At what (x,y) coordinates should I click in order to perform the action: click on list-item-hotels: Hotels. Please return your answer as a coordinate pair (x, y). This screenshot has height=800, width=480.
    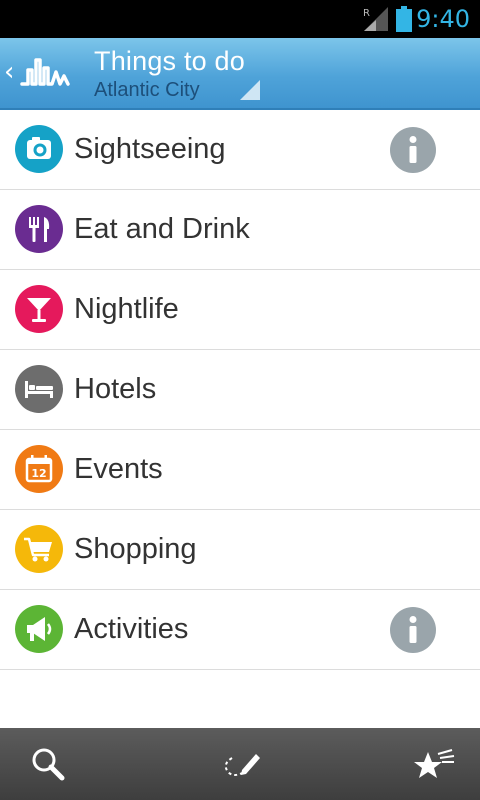
    Looking at the image, I should click on (240, 390).